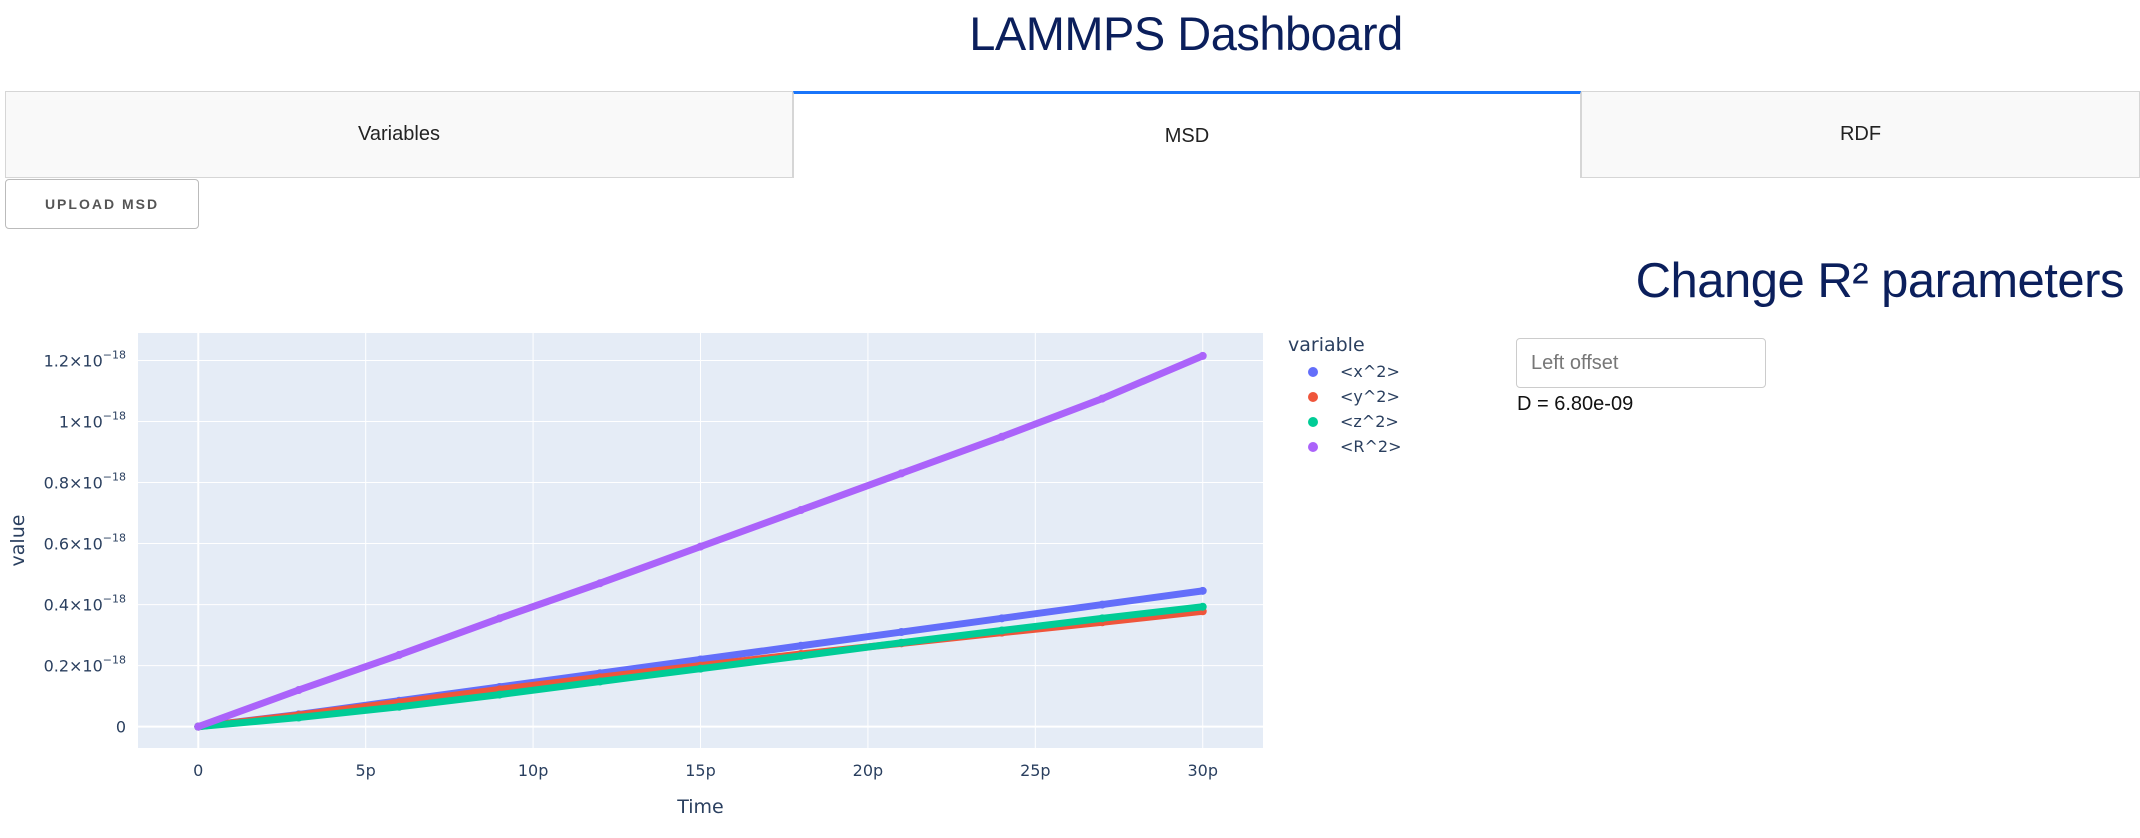 Image resolution: width=2140 pixels, height=838 pixels. What do you see at coordinates (1035, 770) in the screenshot?
I see `x-tick-label: 25p` at bounding box center [1035, 770].